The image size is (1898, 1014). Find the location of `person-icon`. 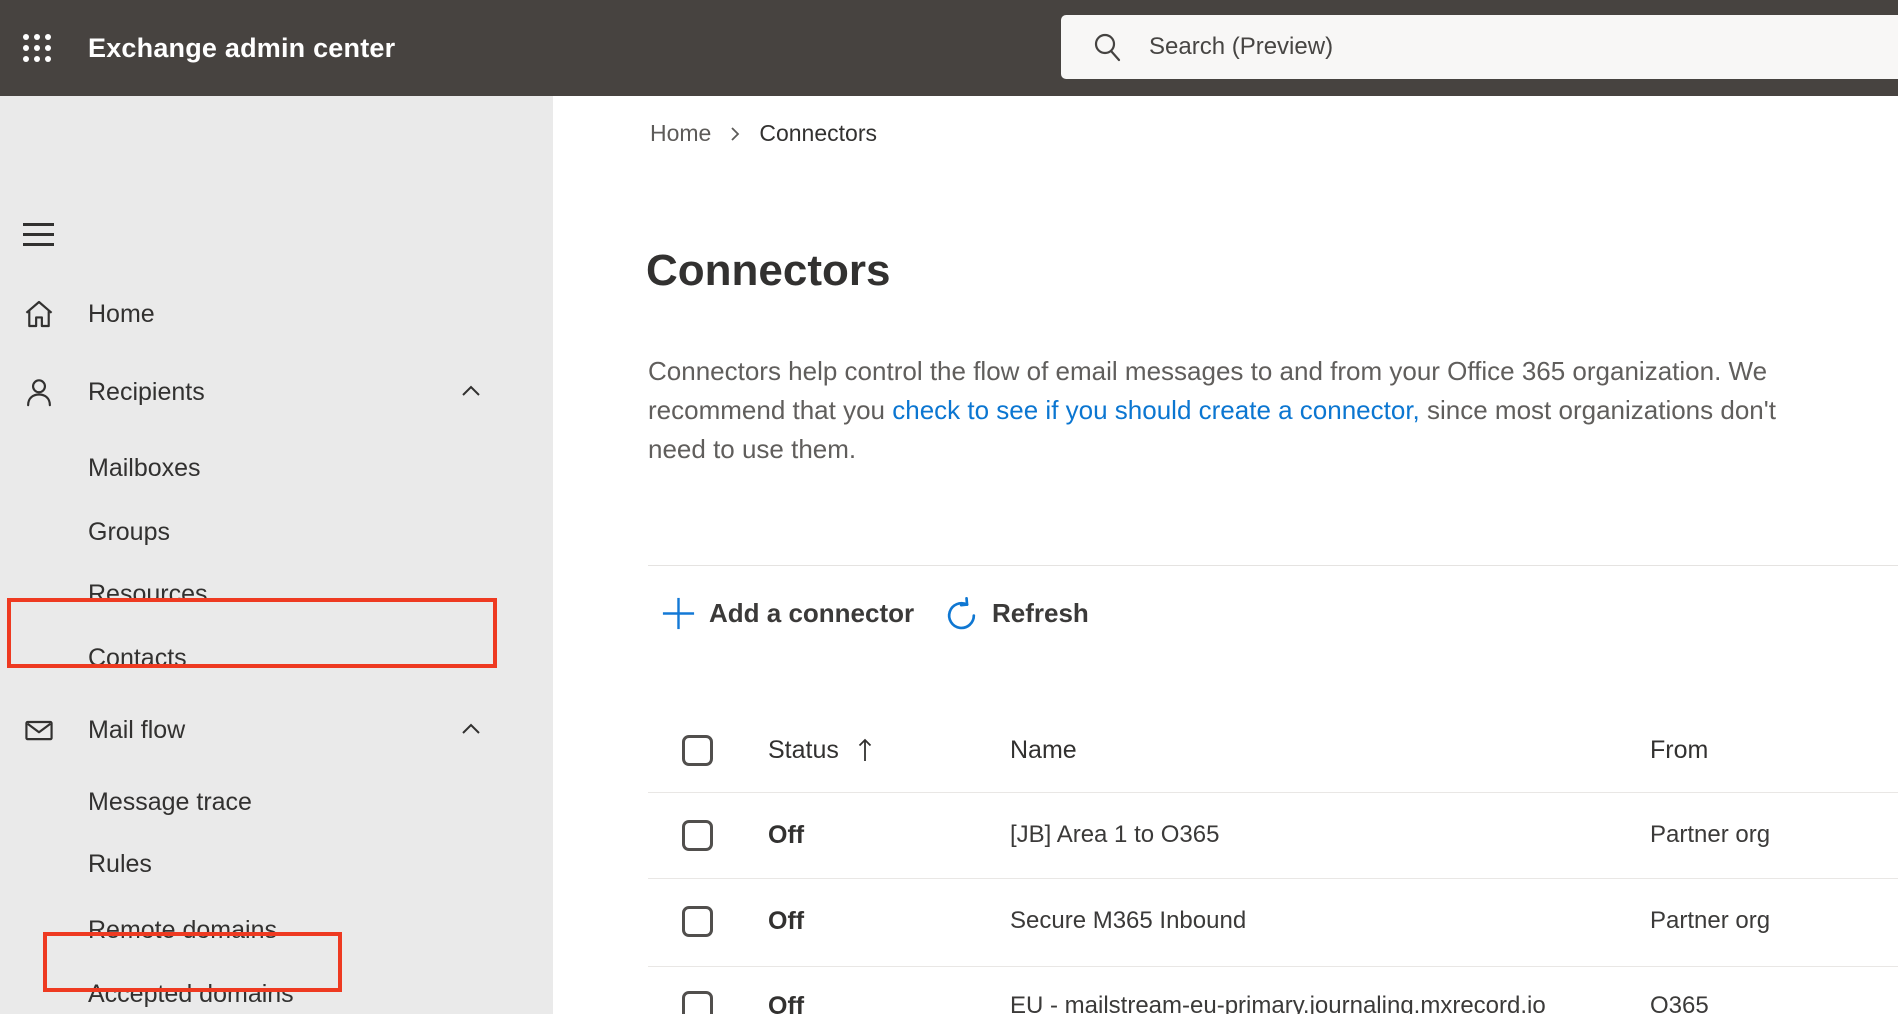

person-icon is located at coordinates (39, 393).